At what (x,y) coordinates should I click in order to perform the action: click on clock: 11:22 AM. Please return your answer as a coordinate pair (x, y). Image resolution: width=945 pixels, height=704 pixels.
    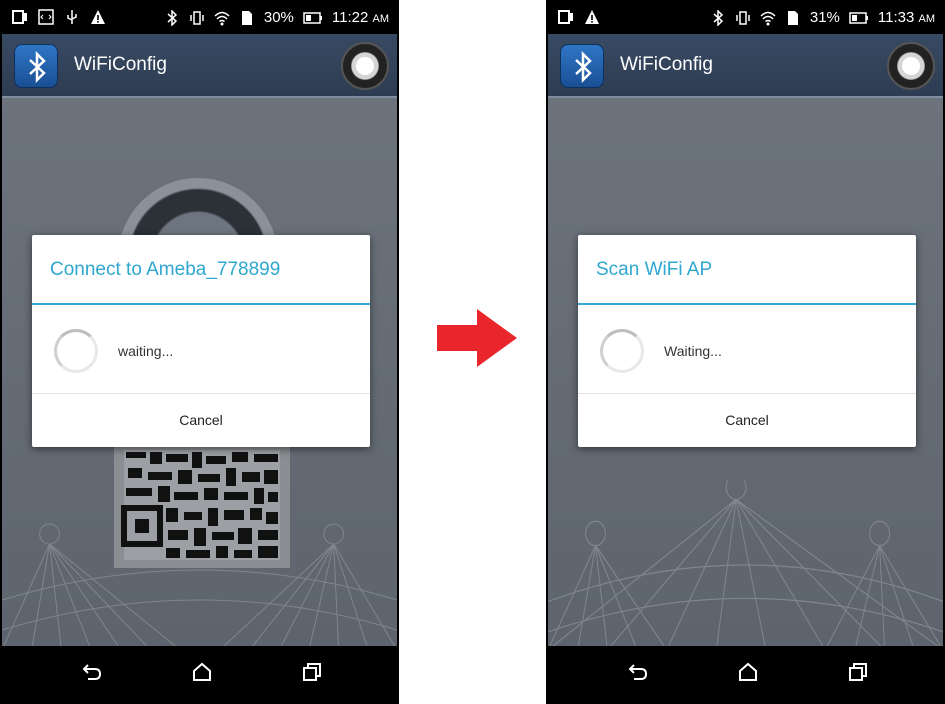
    Looking at the image, I should click on (360, 17).